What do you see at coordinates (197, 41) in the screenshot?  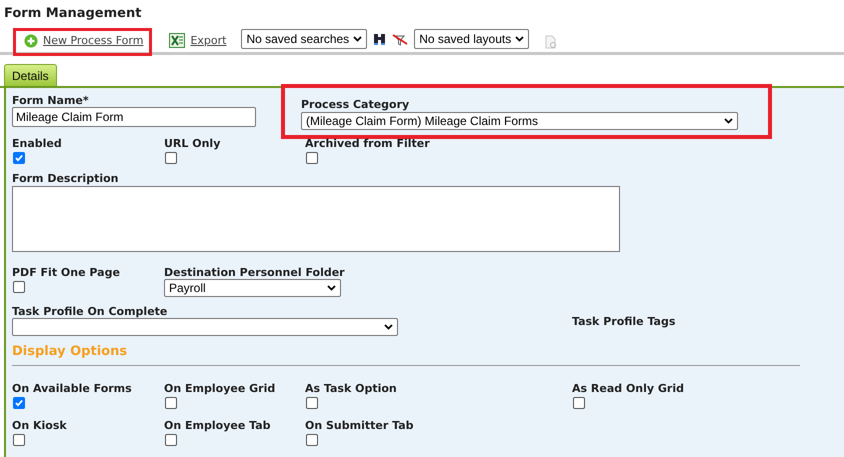 I see `export-link: Export` at bounding box center [197, 41].